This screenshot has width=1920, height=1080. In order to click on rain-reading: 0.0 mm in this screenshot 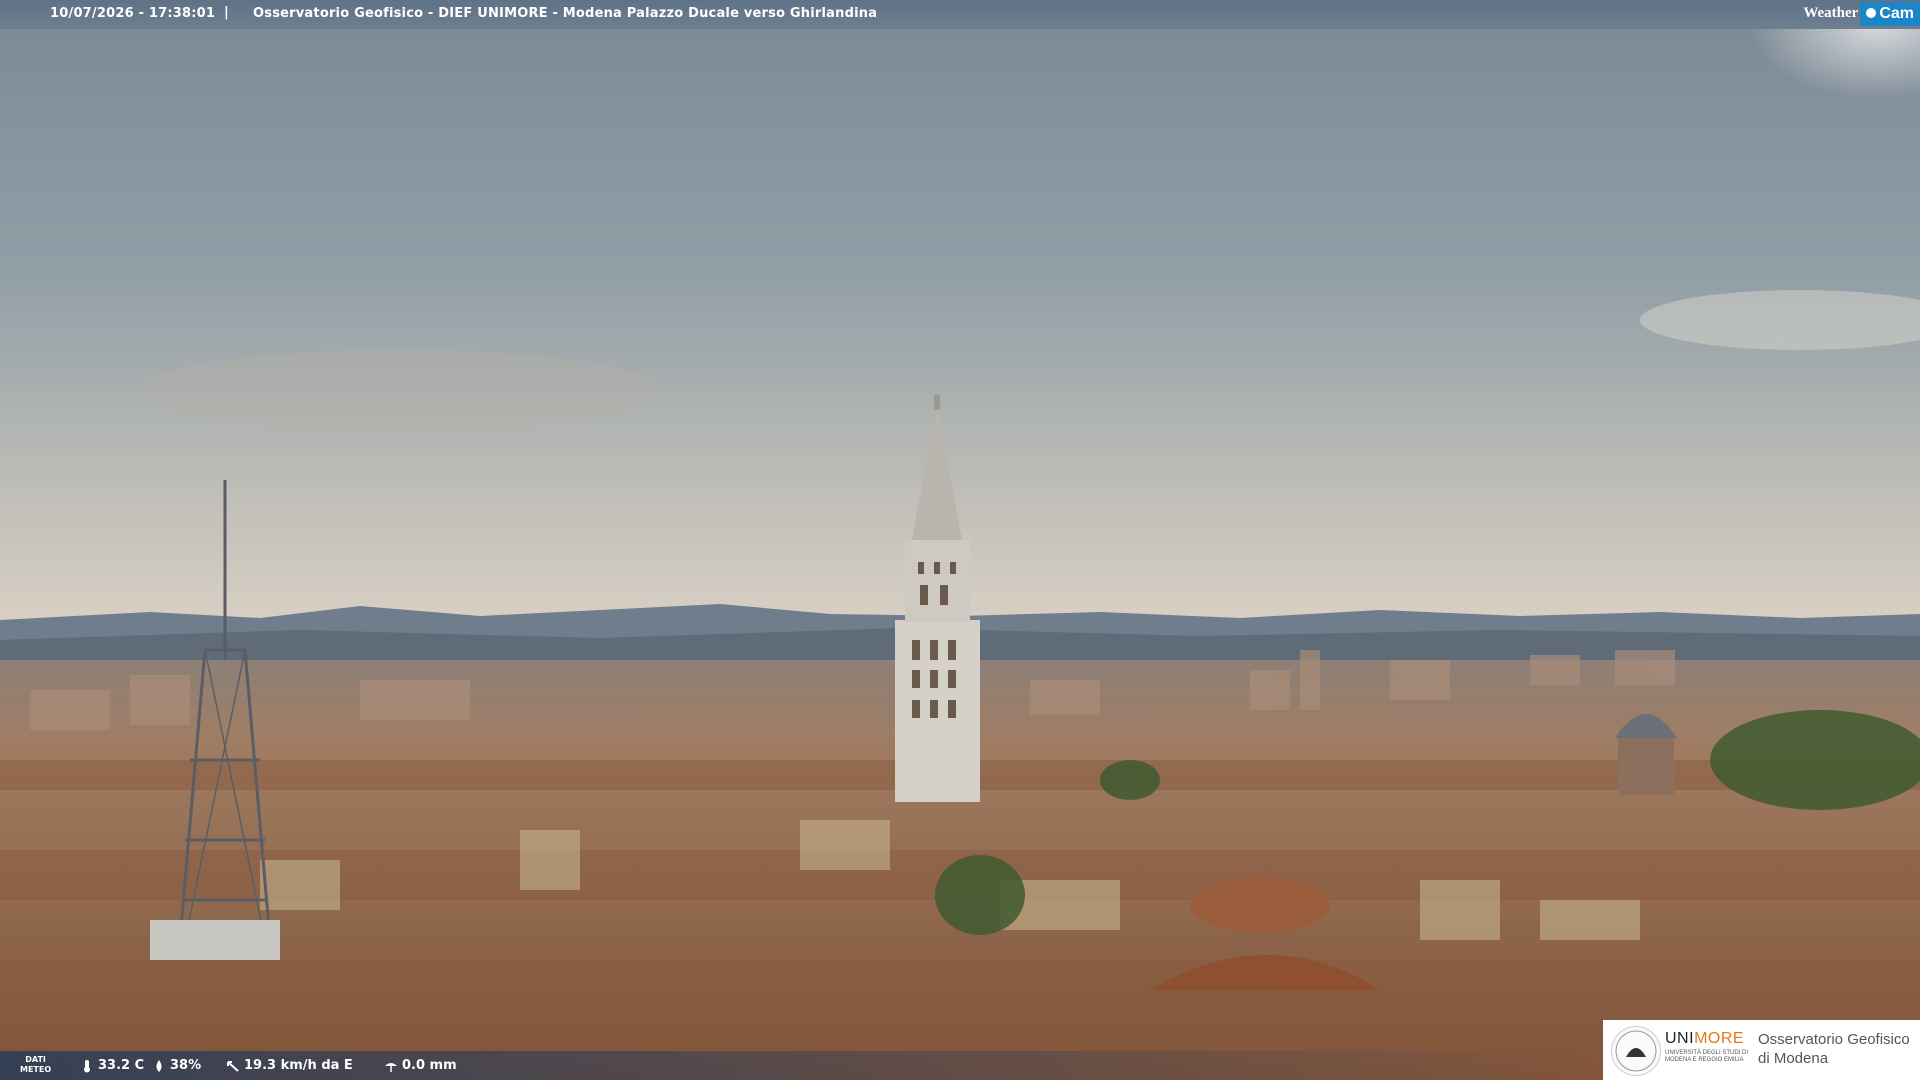, I will do `click(420, 1065)`.